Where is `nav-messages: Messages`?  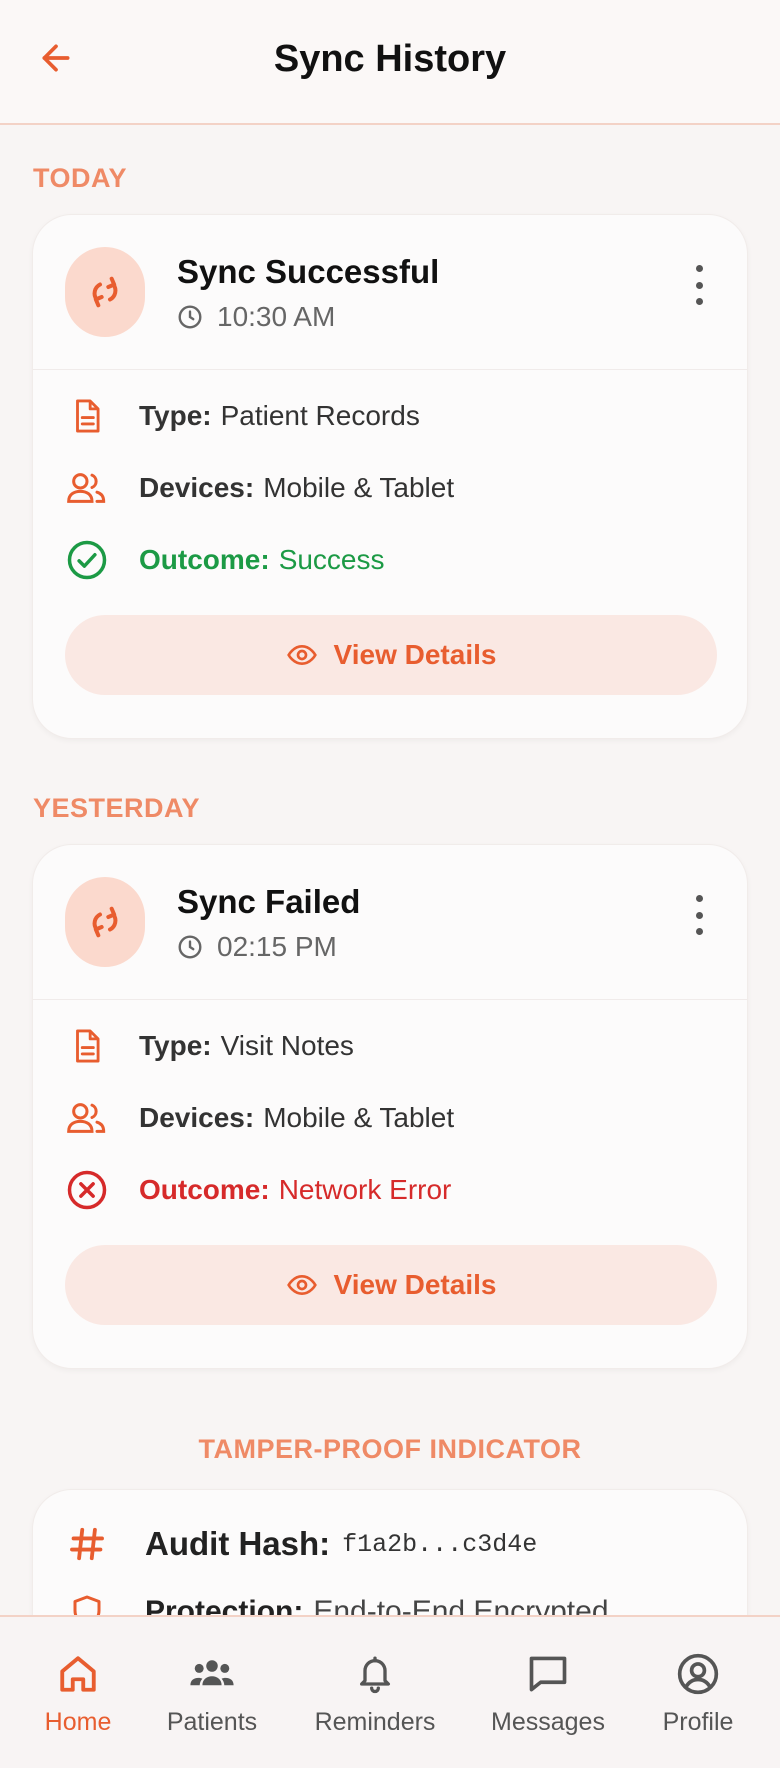 nav-messages: Messages is located at coordinates (548, 1692).